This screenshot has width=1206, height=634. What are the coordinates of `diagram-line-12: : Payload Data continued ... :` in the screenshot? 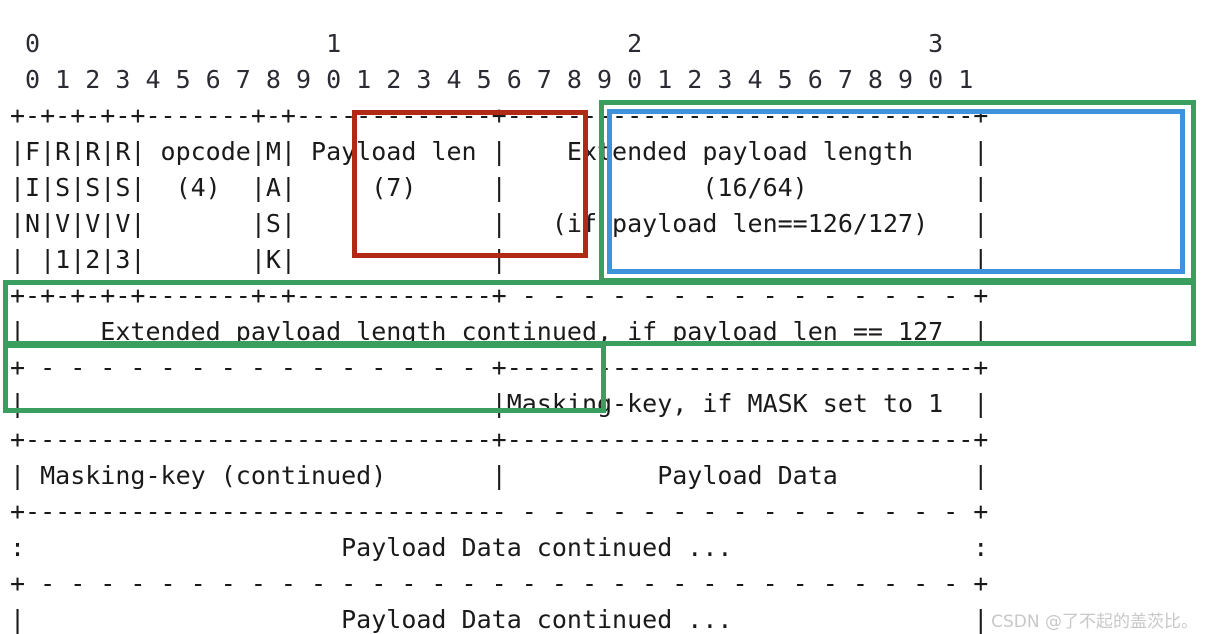 It's located at (499, 547).